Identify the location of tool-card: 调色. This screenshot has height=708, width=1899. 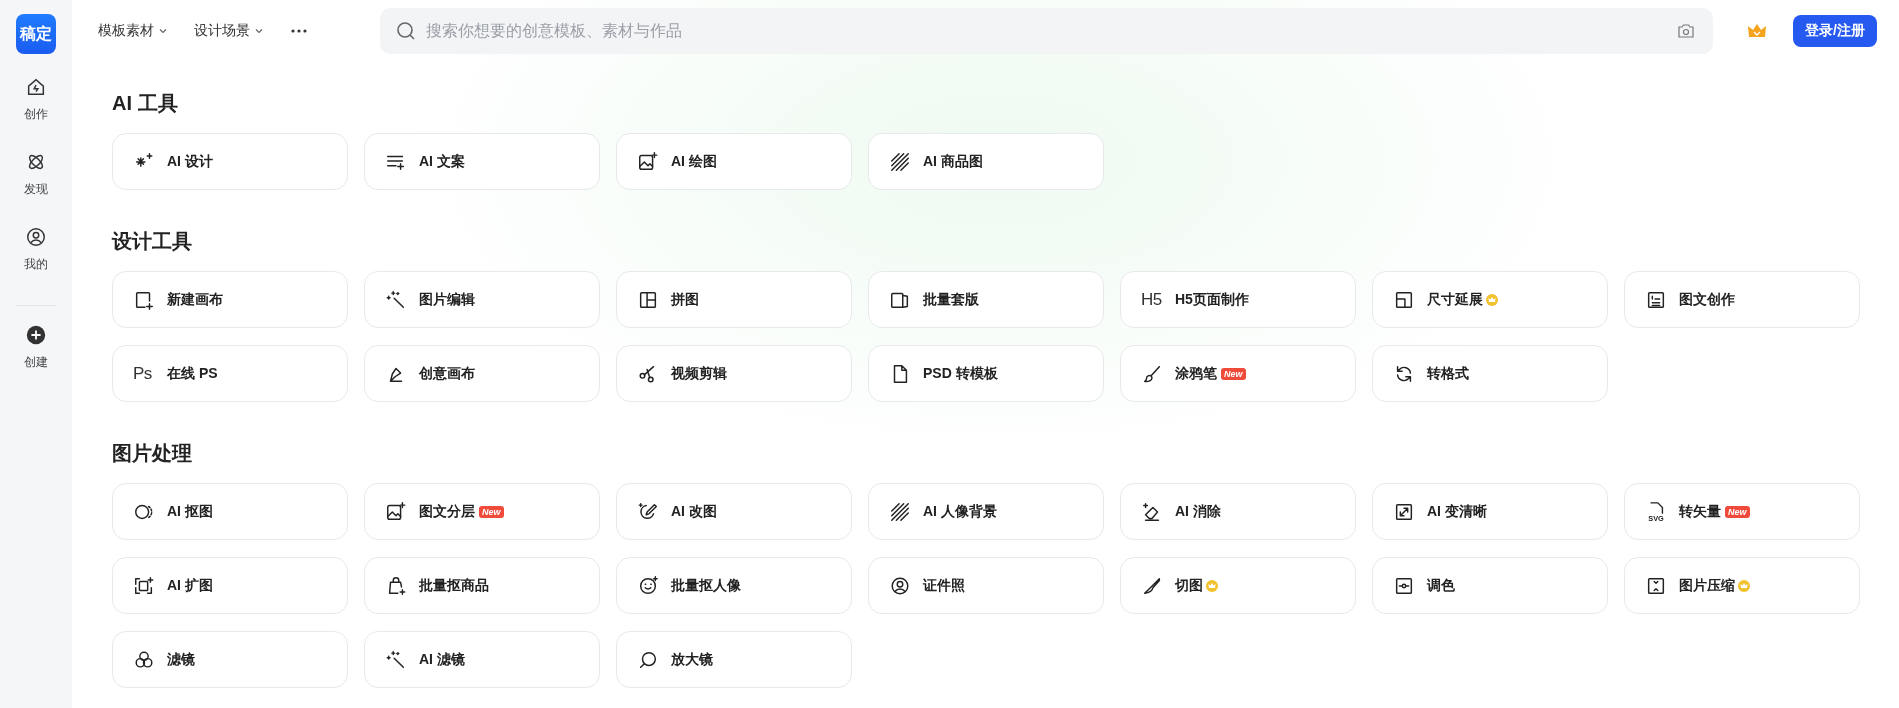
(1490, 585).